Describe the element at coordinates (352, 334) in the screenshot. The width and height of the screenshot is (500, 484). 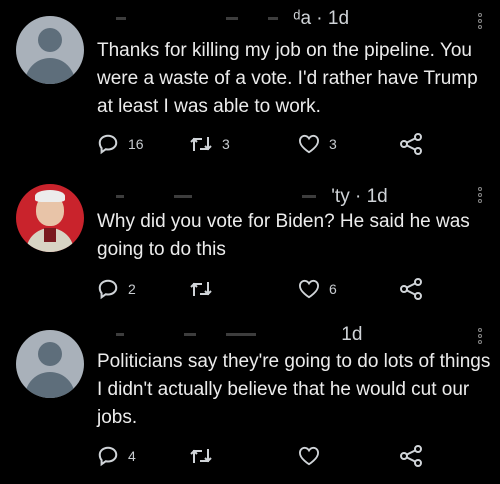
I see `tweet-timestamp: 1d` at that location.